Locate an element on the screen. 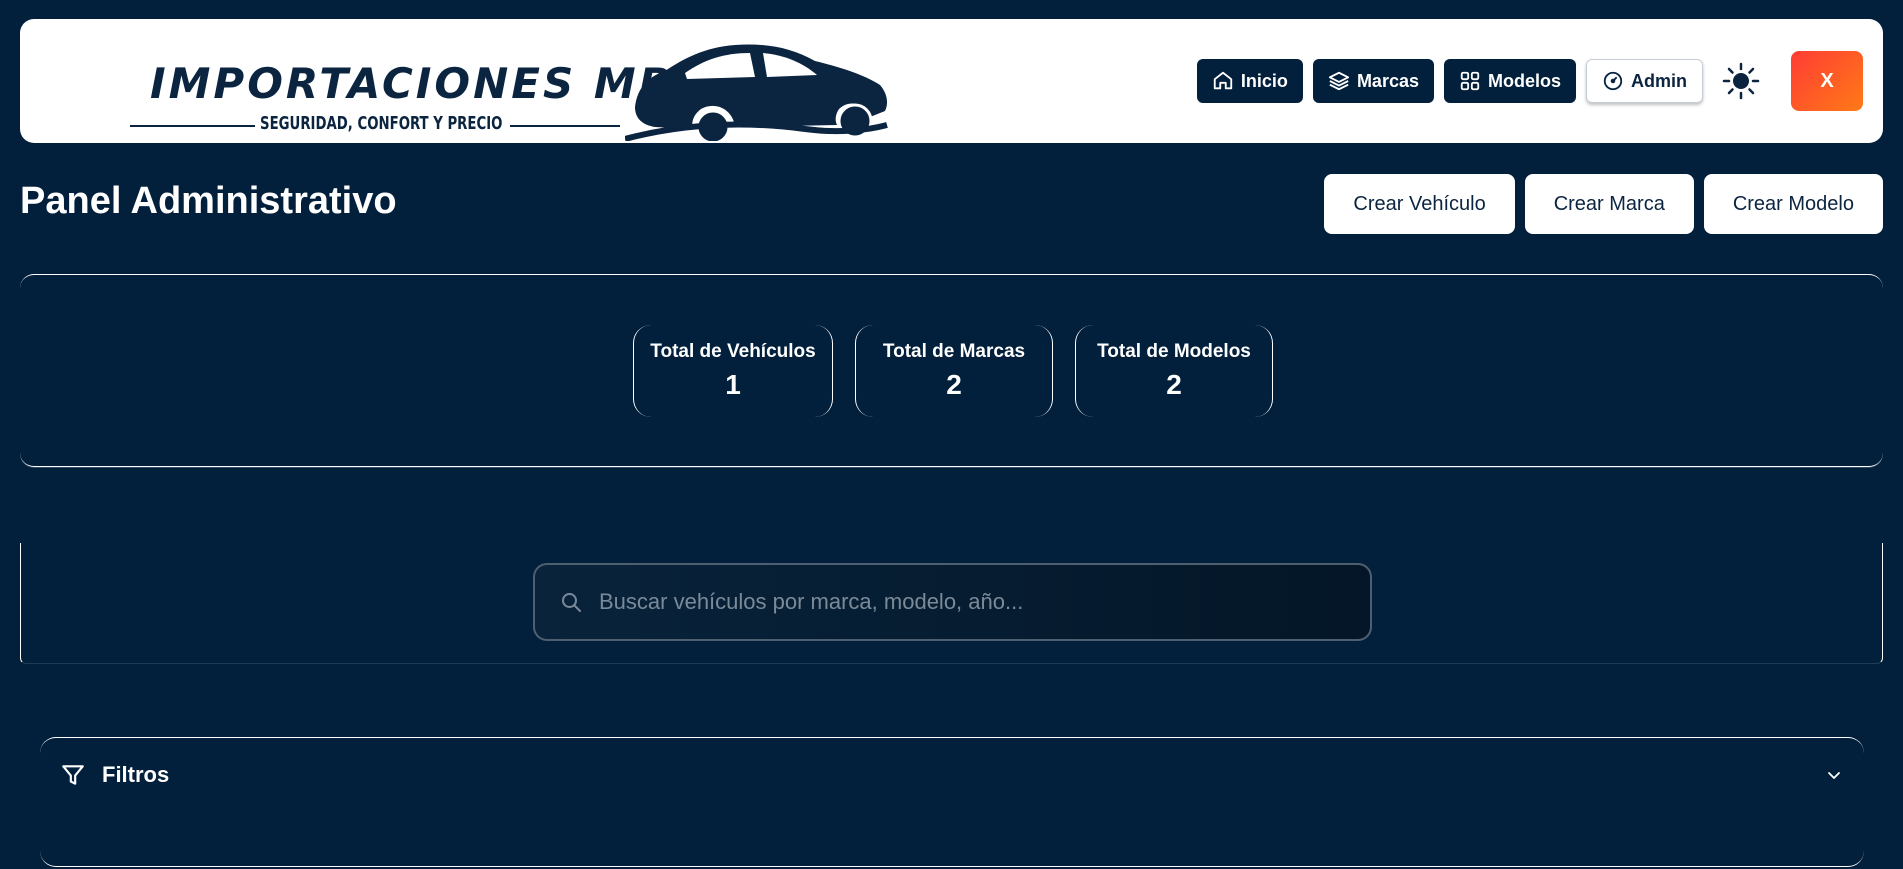  brand-name: IMPORTACIONES MBV is located at coordinates (429, 83).